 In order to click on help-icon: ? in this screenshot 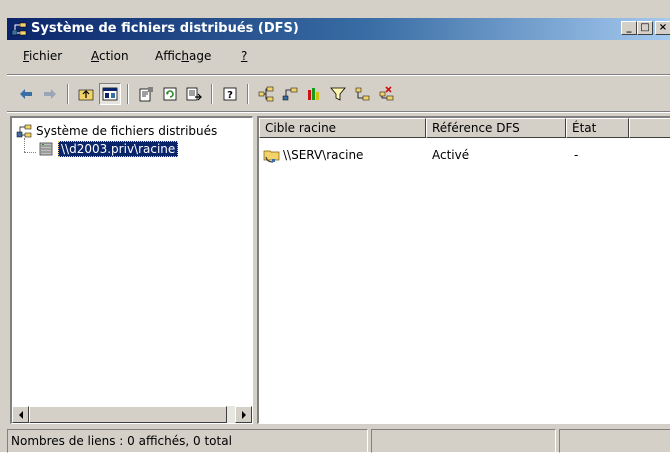, I will do `click(230, 94)`.